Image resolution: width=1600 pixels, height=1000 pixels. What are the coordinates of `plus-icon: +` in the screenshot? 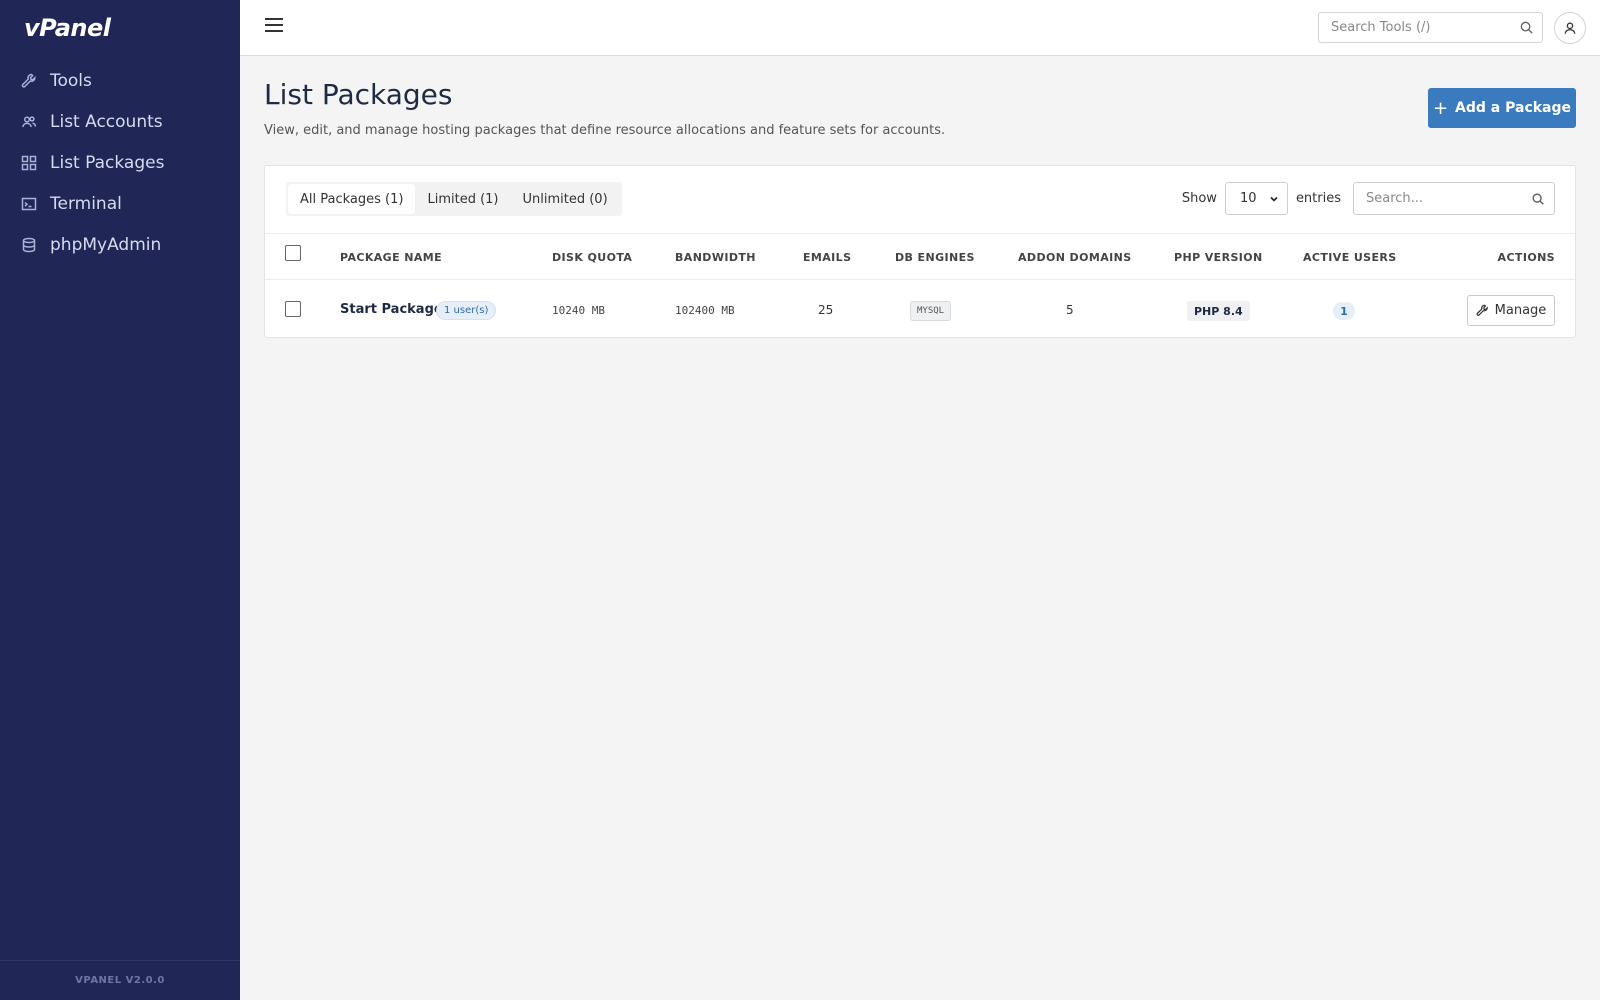 It's located at (1440, 108).